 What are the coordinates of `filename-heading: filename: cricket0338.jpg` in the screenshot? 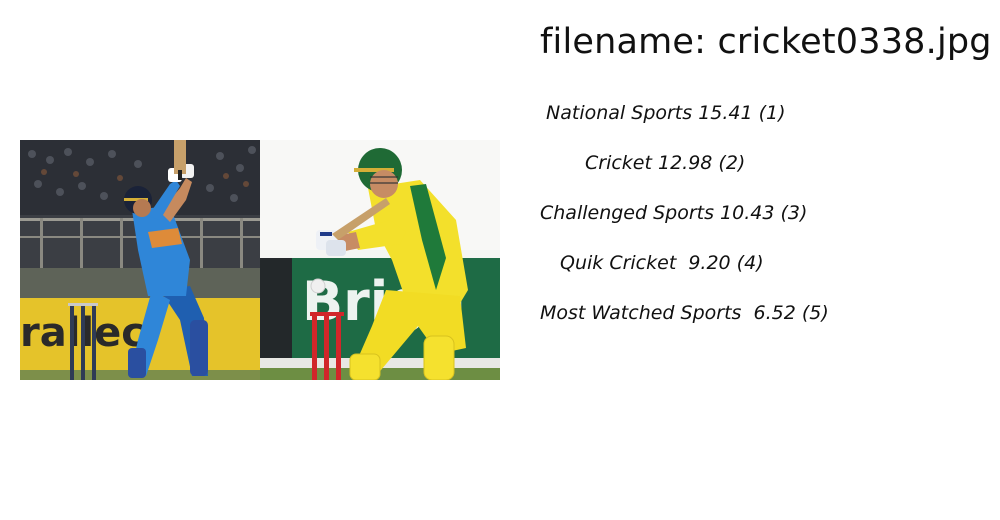 It's located at (766, 42).